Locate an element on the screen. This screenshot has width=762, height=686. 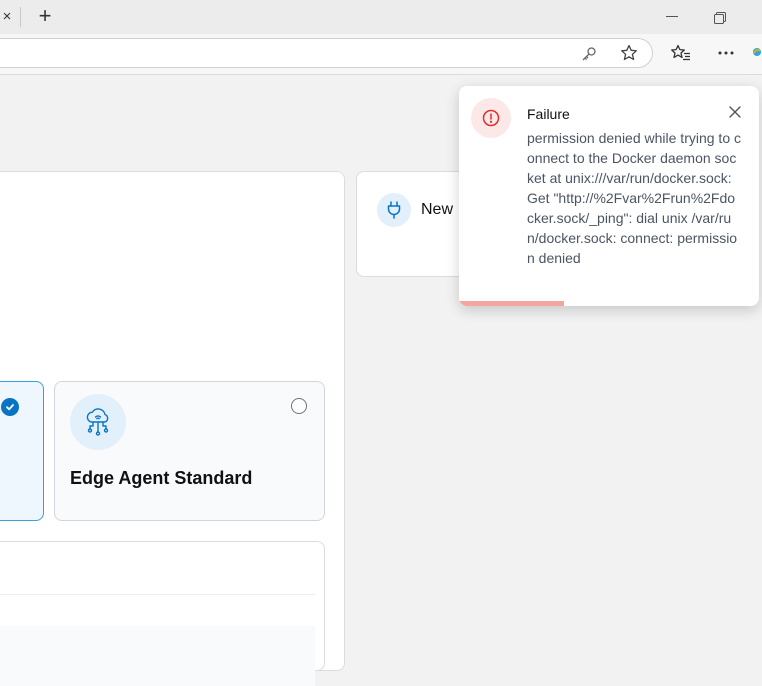
alert-circle-icon is located at coordinates (491, 118).